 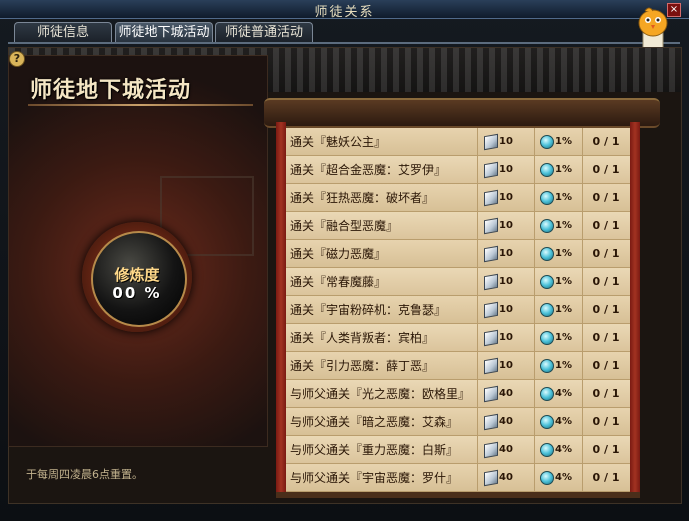 I want to click on activity-row: 与师父通关『重力恶魔：白斯』 40 4% 0 / 1, so click(x=458, y=450).